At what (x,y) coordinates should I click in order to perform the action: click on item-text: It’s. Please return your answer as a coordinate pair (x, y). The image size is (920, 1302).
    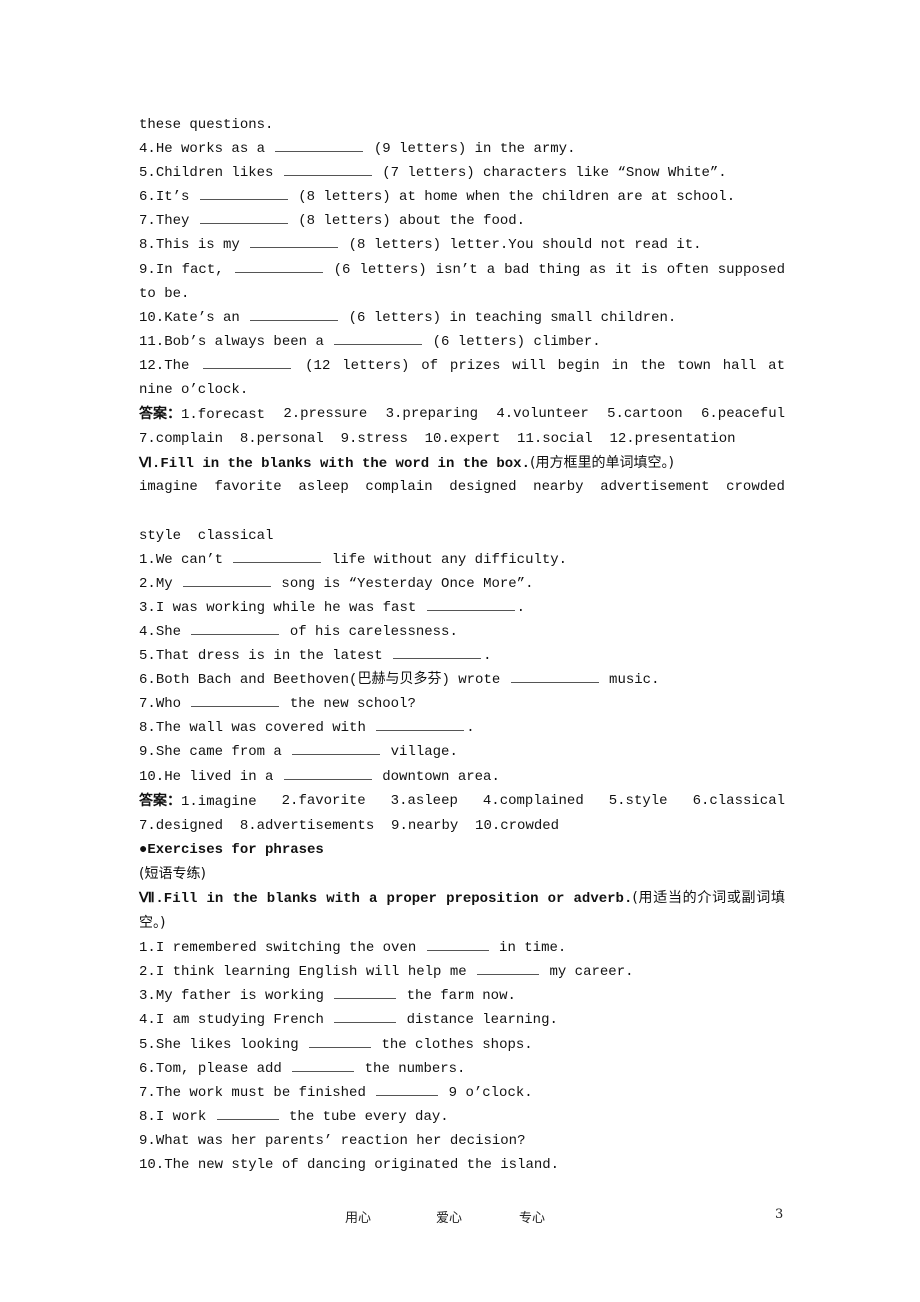
    Looking at the image, I should click on (176, 197).